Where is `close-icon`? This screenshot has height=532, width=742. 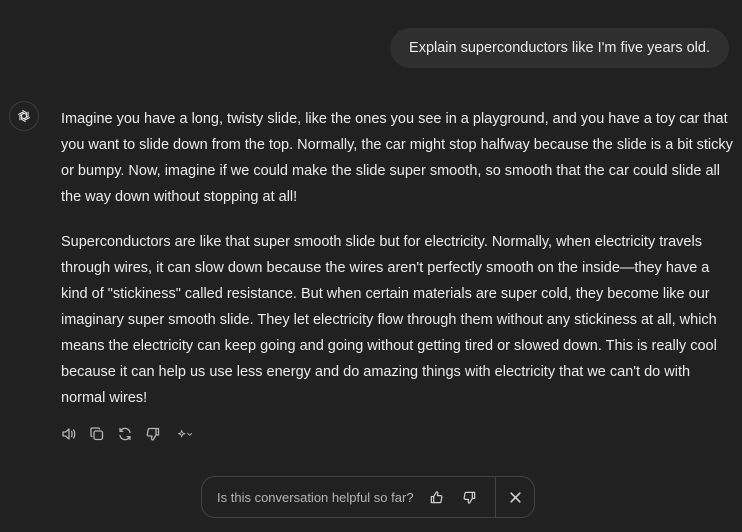
close-icon is located at coordinates (515, 497).